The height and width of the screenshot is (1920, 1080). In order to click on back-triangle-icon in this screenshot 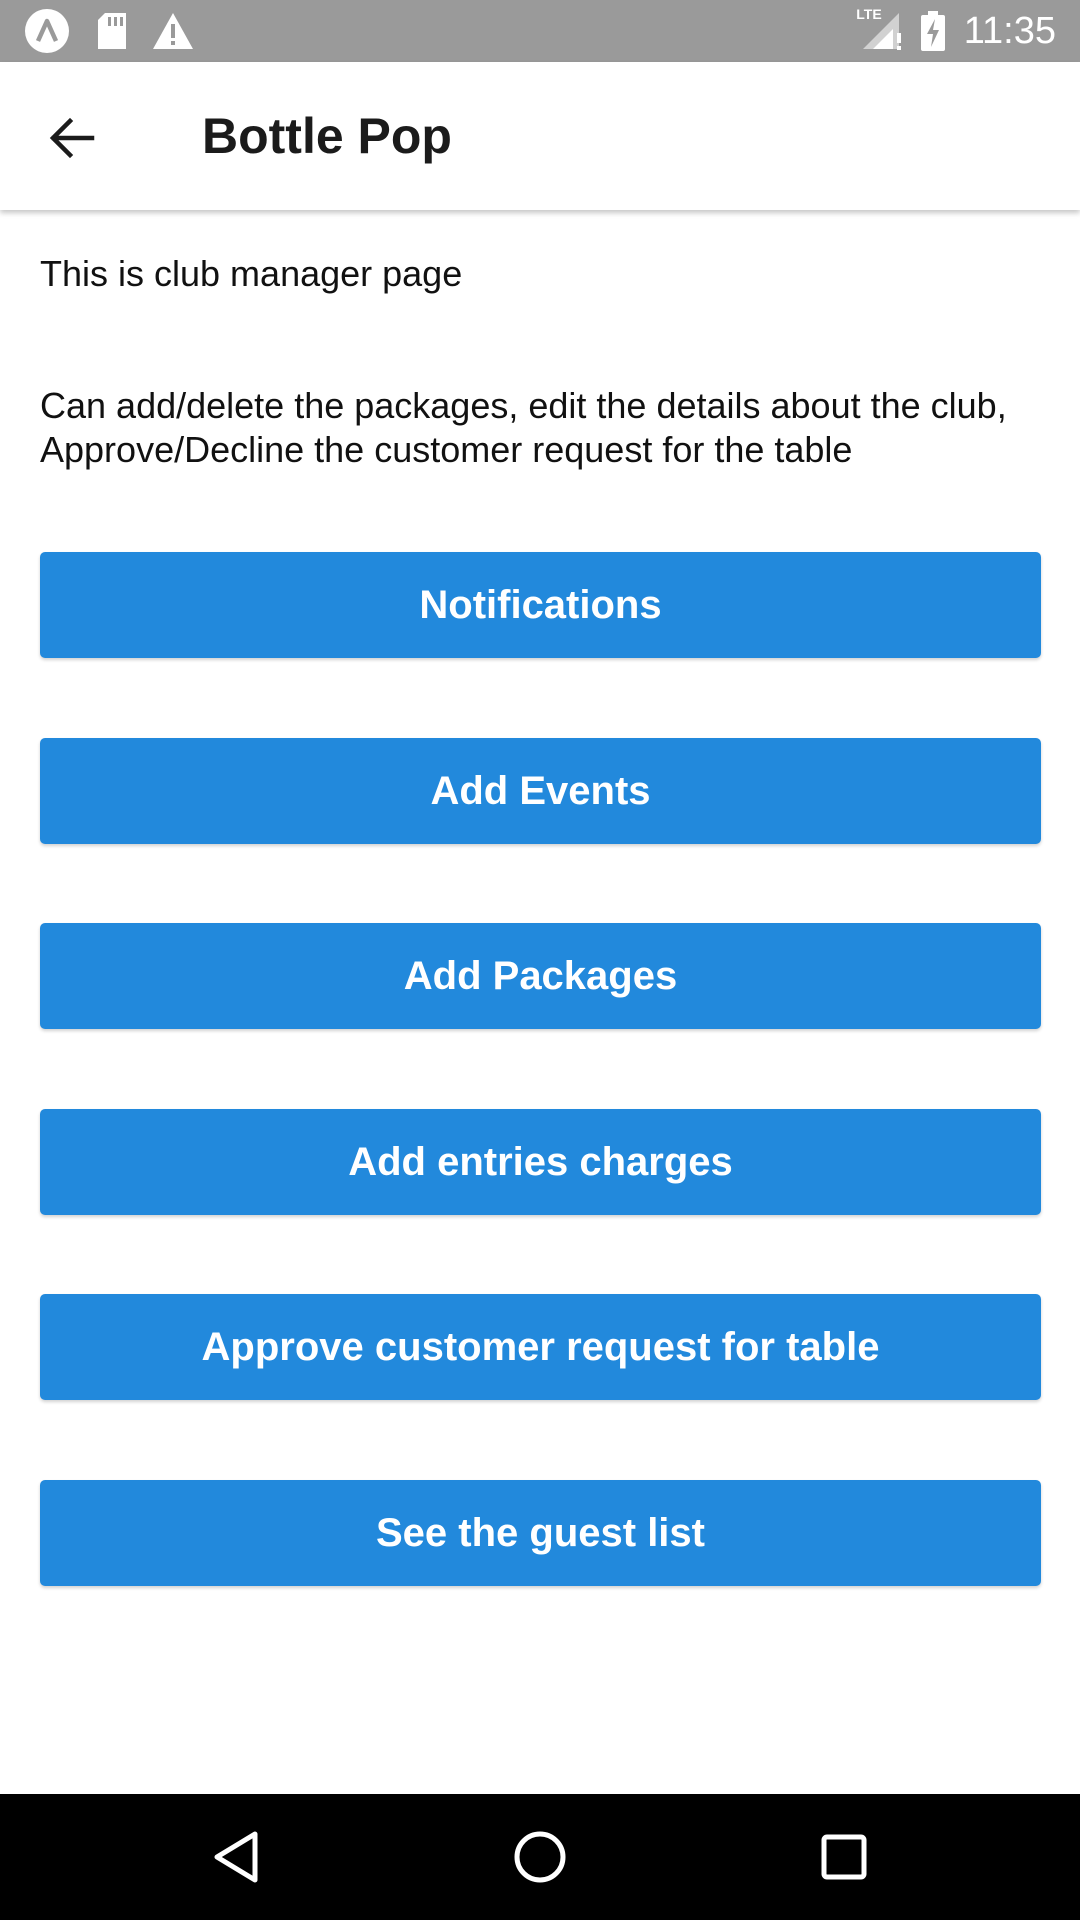, I will do `click(236, 1857)`.